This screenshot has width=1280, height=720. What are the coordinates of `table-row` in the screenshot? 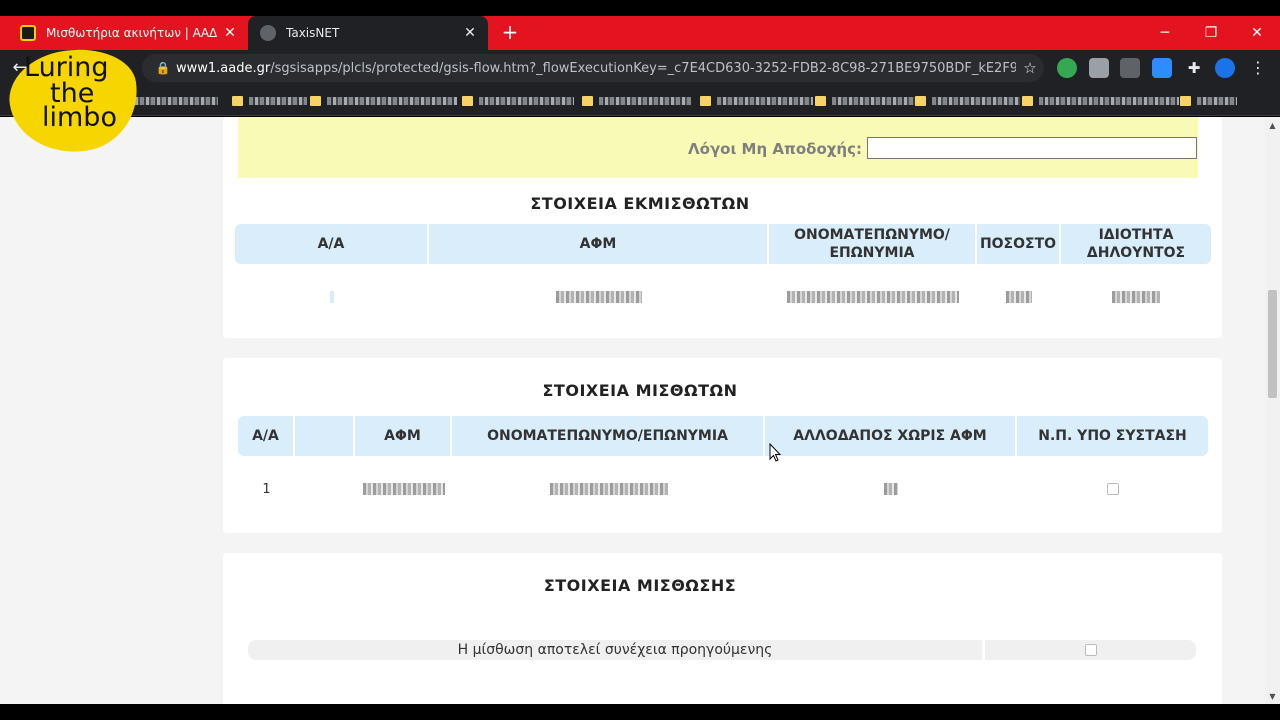 It's located at (723, 297).